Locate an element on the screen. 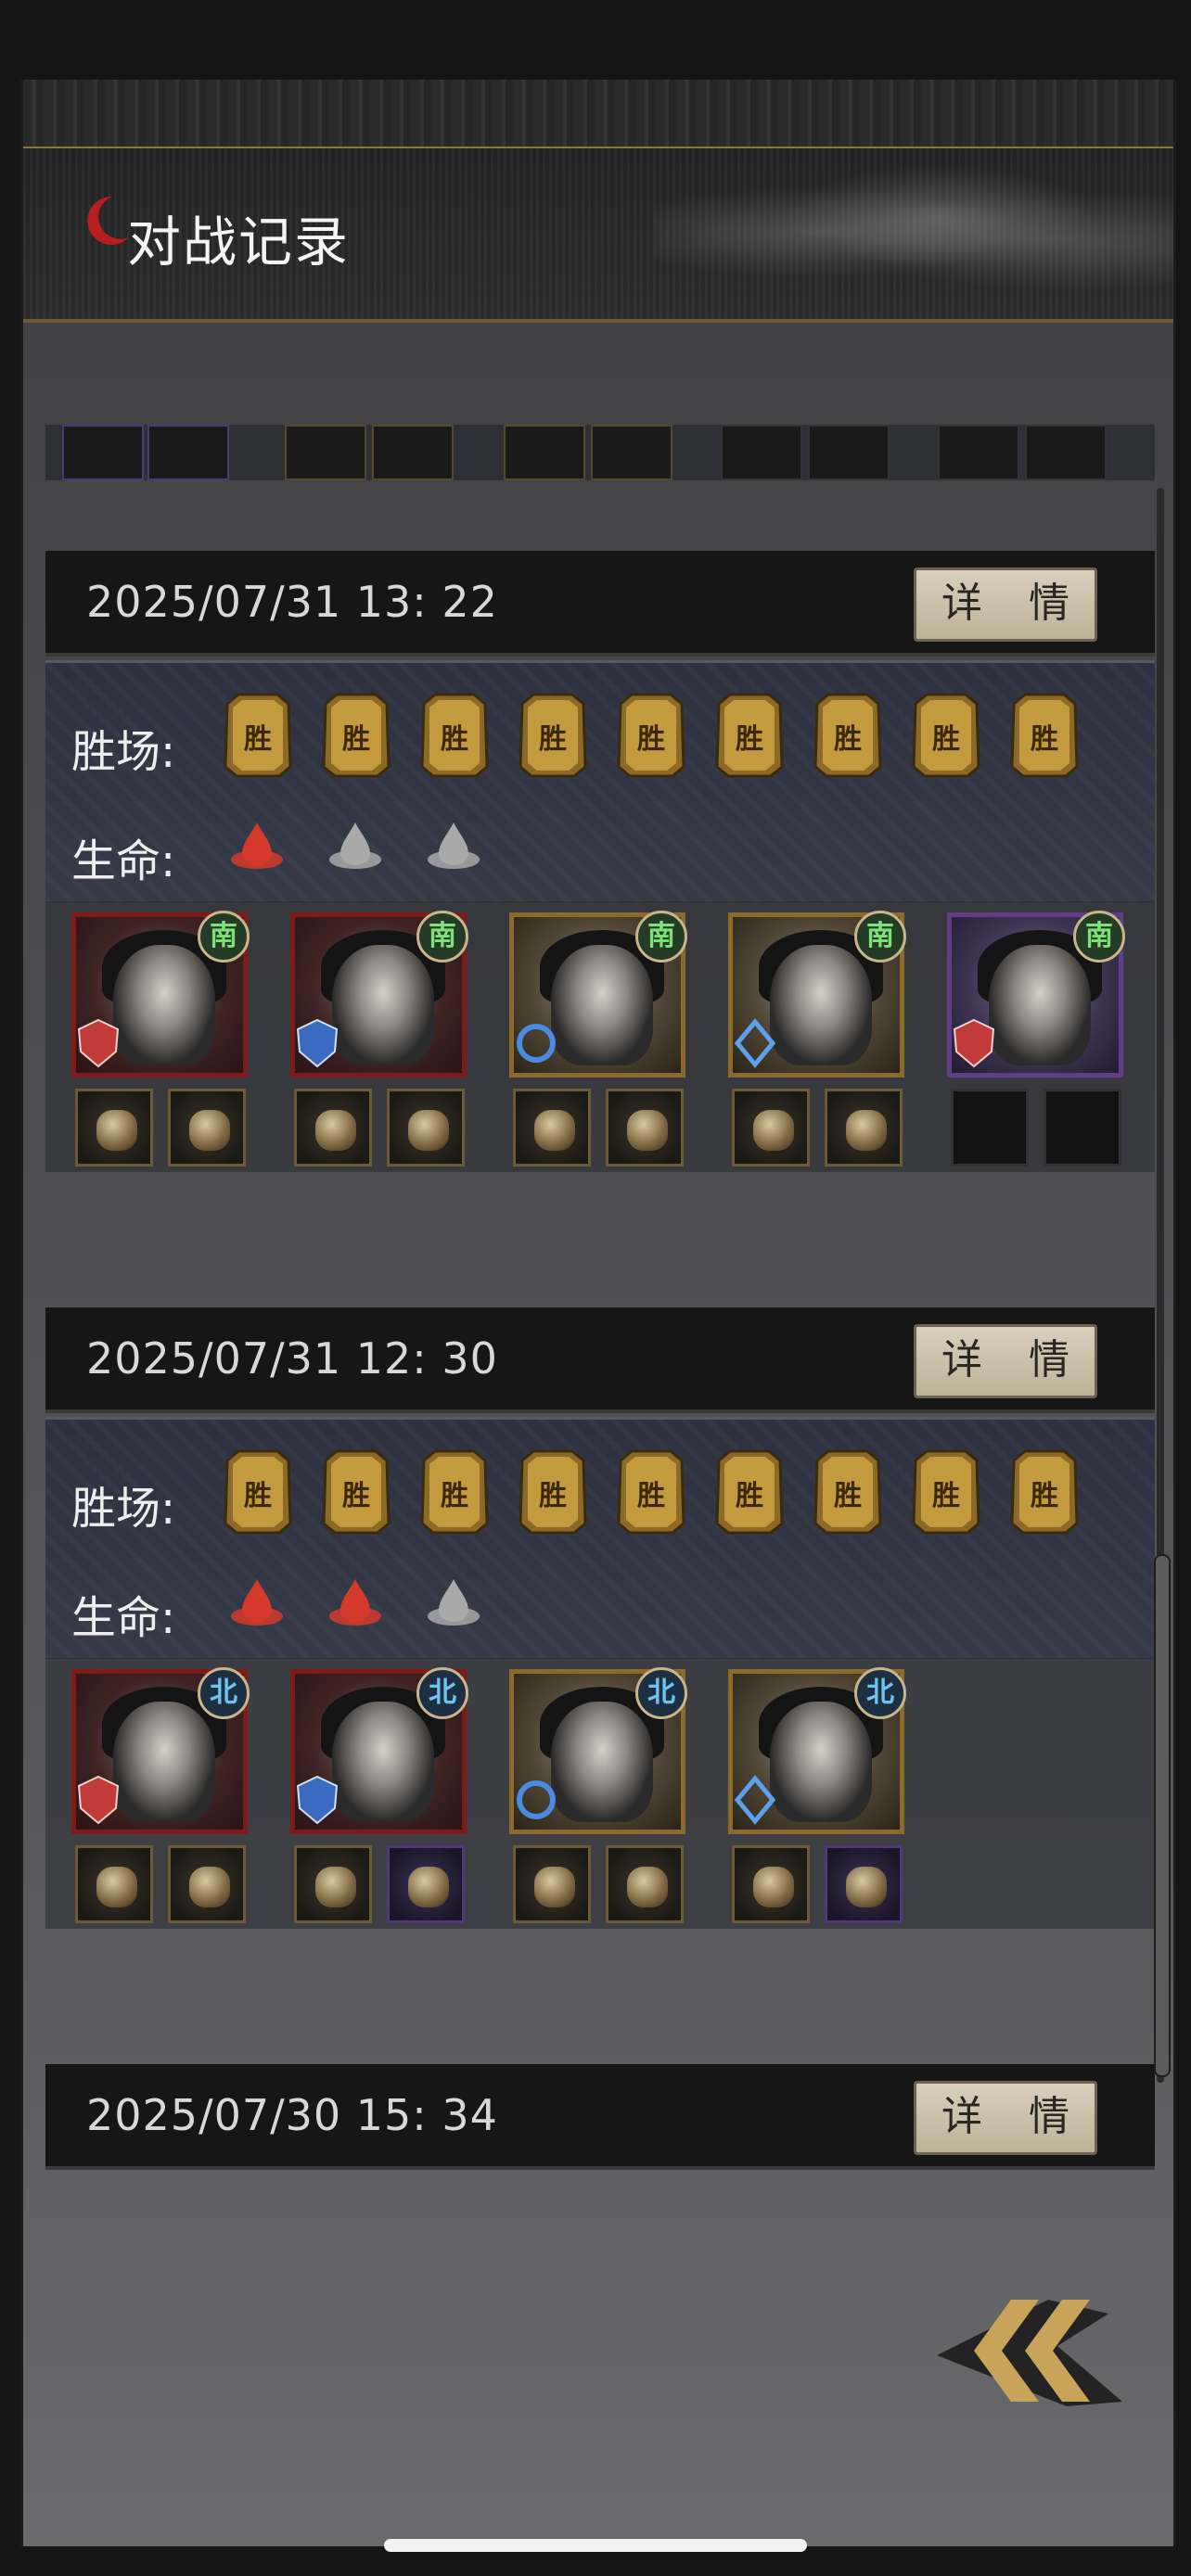 The image size is (1191, 2576). home-indicator is located at coordinates (595, 2545).